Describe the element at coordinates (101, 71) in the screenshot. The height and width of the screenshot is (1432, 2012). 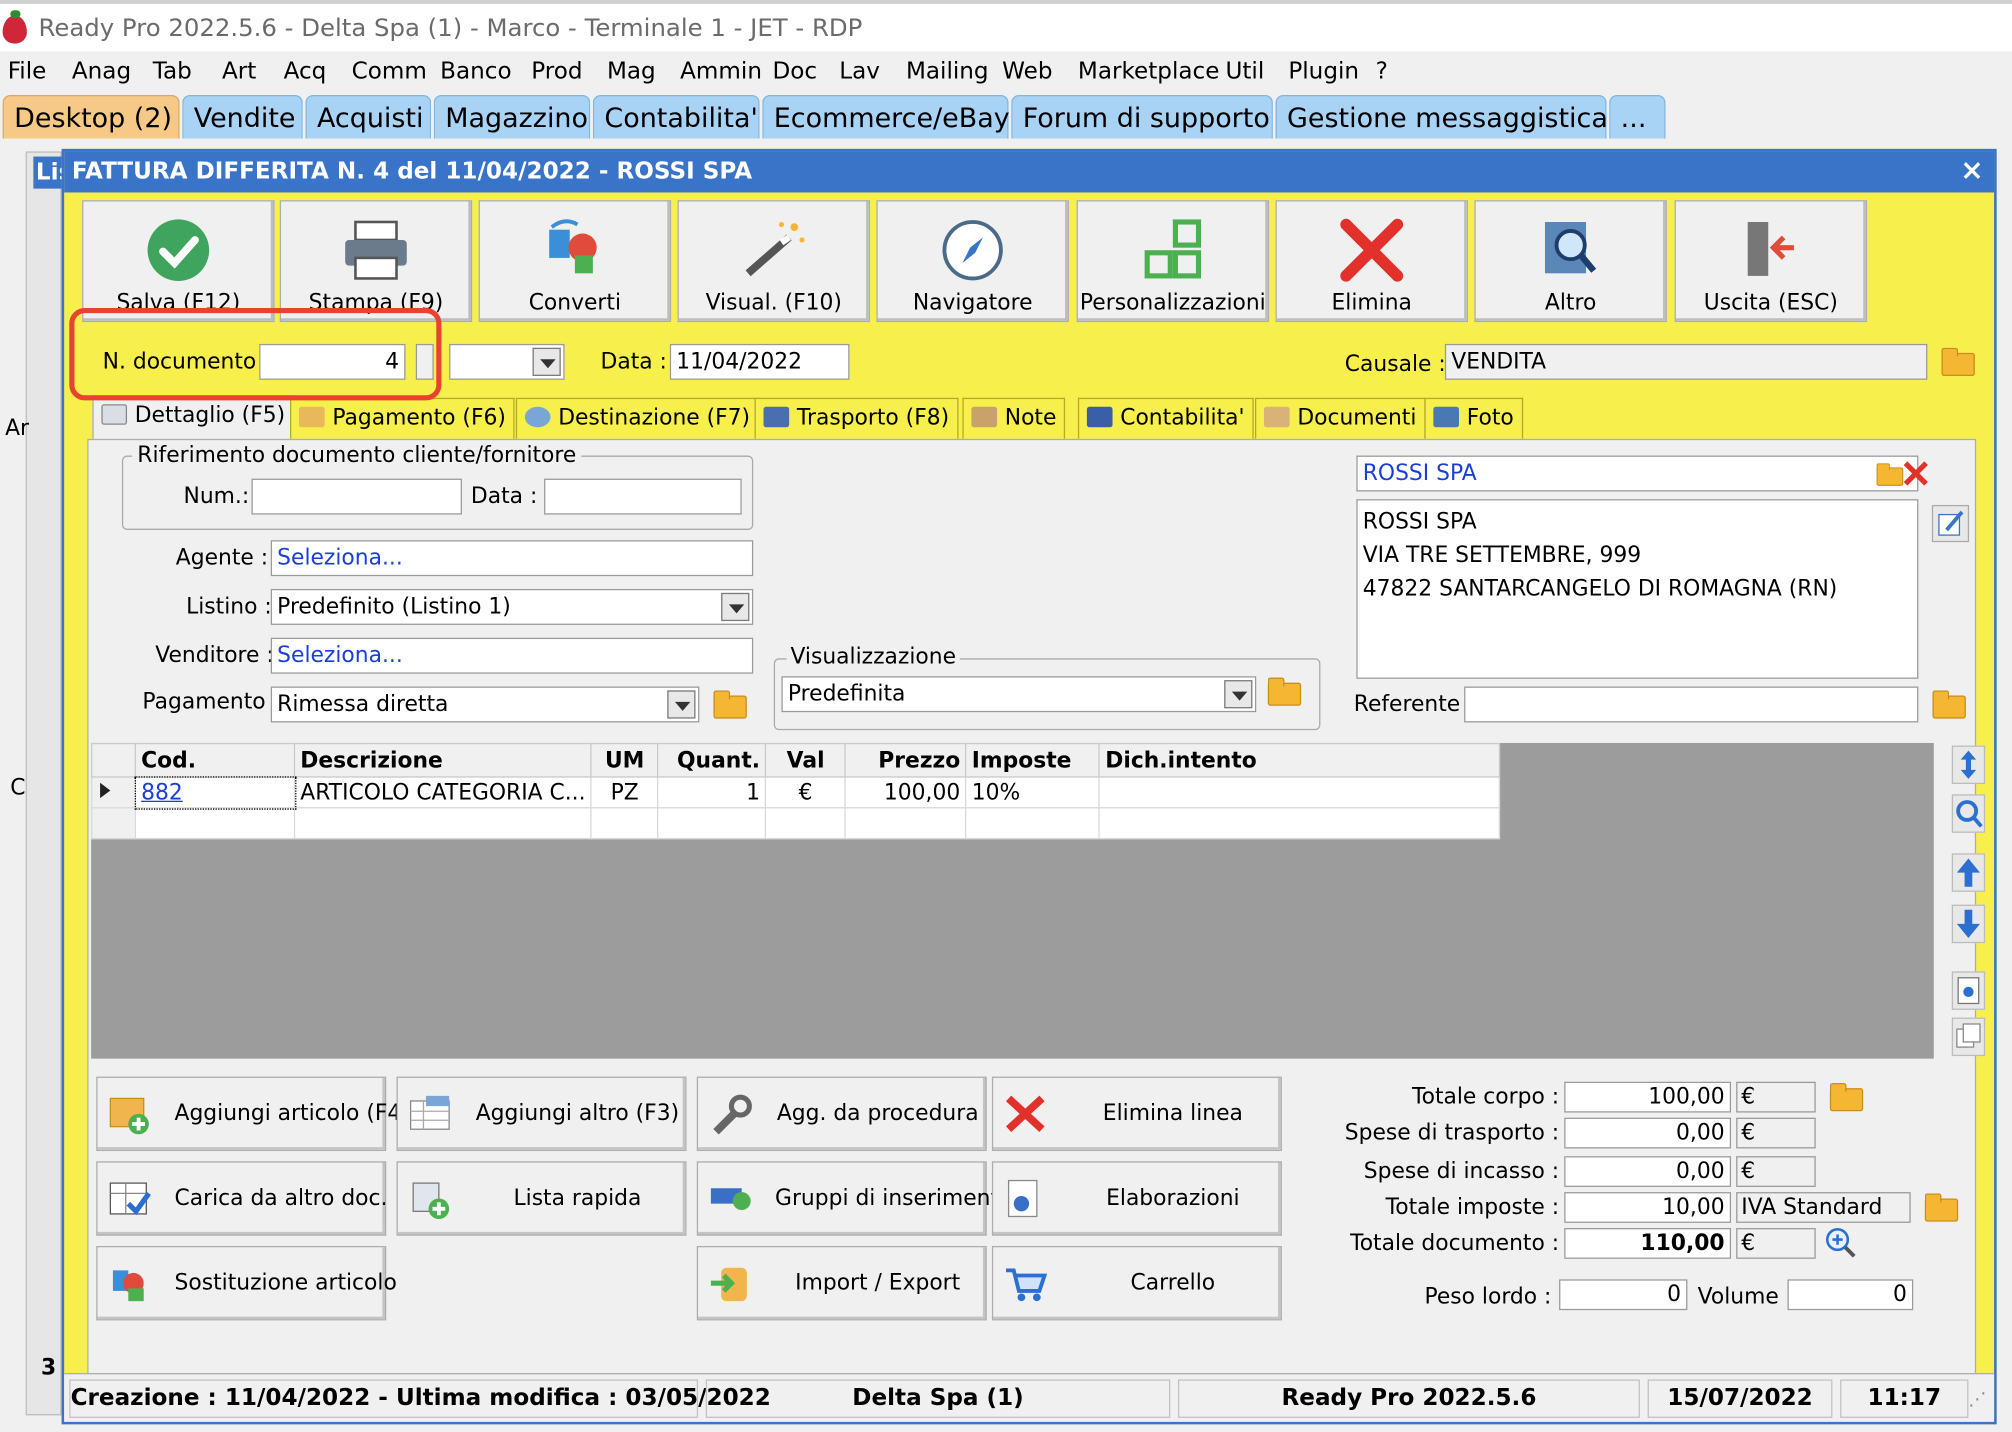
I see `menu-anag: Anag` at that location.